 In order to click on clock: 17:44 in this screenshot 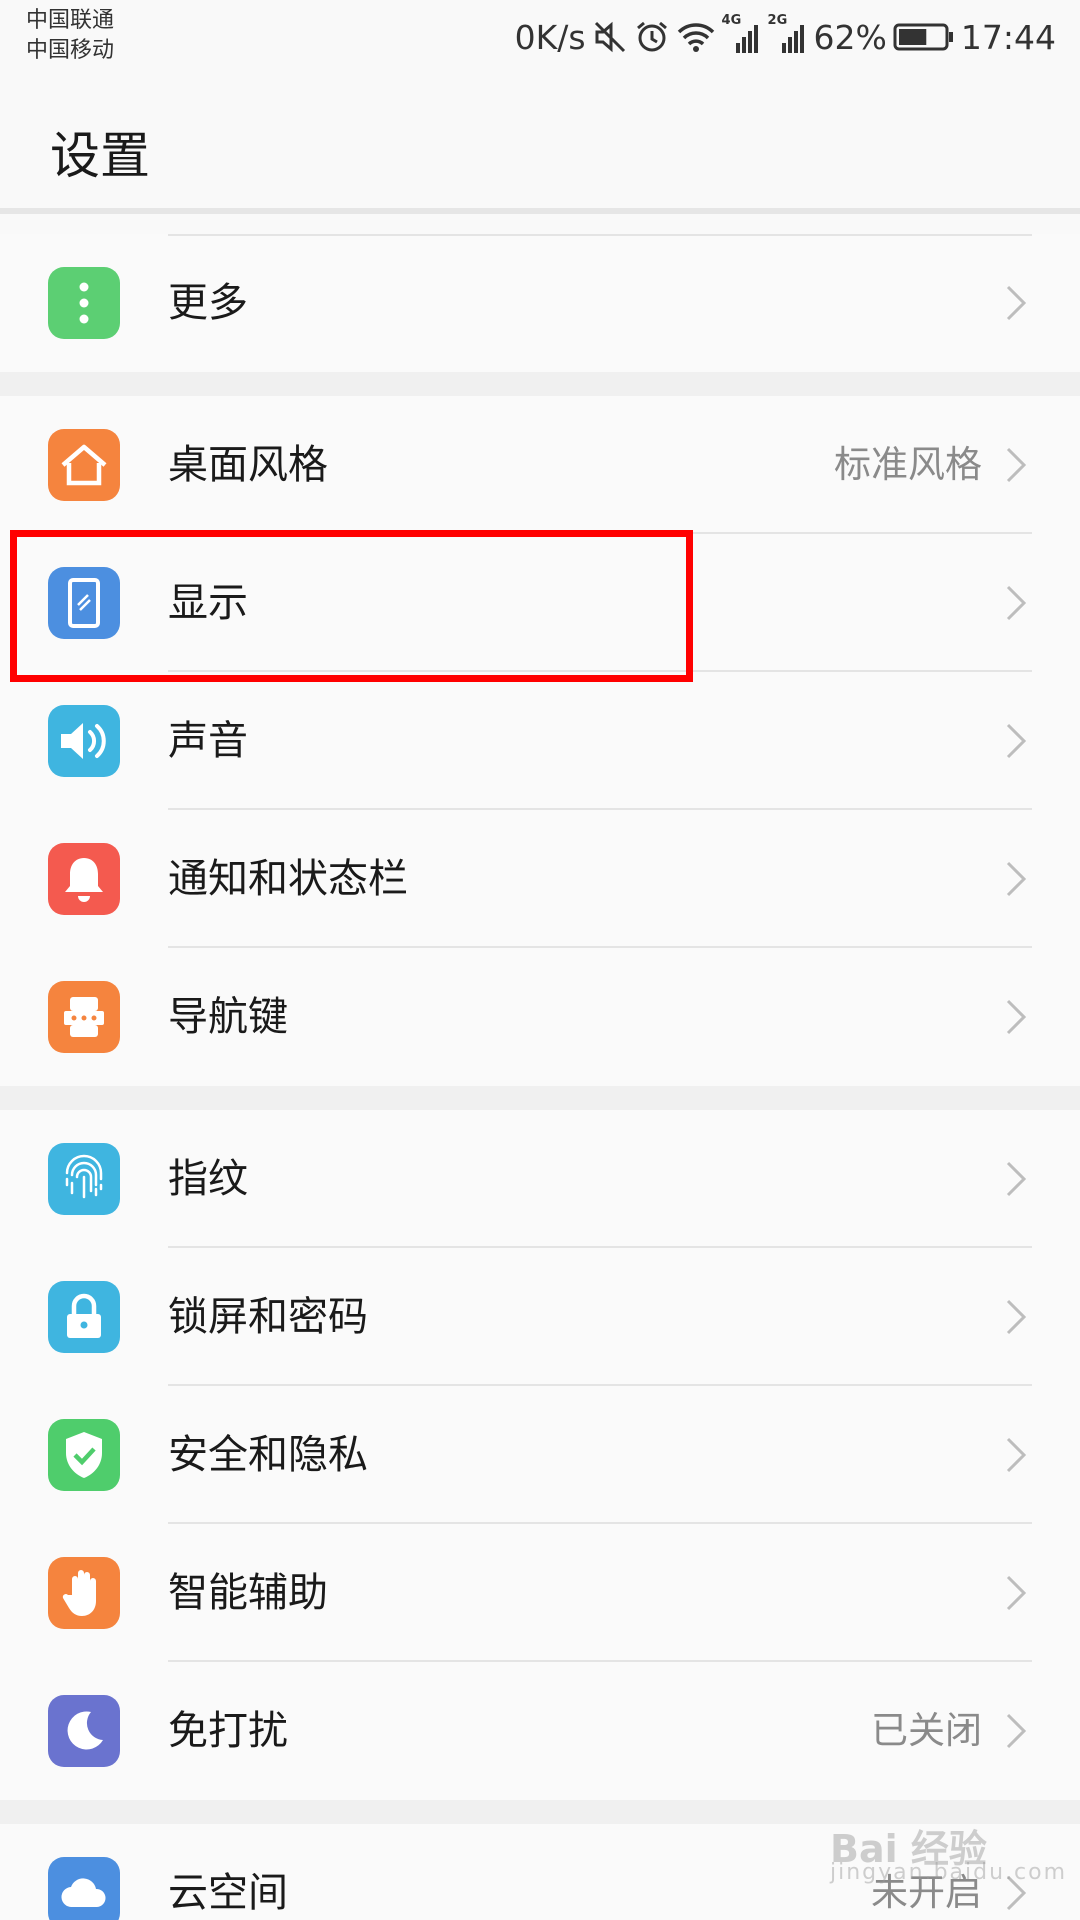, I will do `click(1008, 37)`.